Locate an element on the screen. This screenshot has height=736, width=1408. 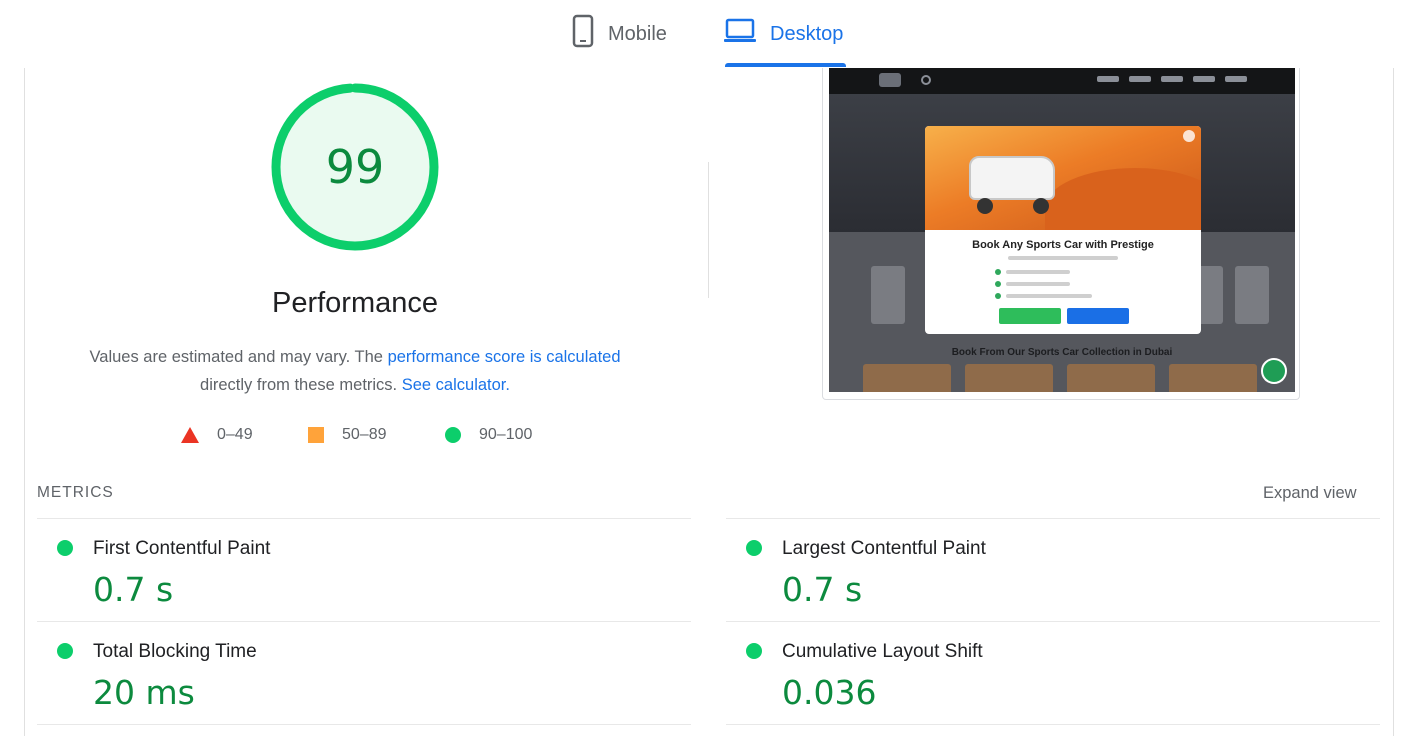
triangle-icon is located at coordinates (190, 435).